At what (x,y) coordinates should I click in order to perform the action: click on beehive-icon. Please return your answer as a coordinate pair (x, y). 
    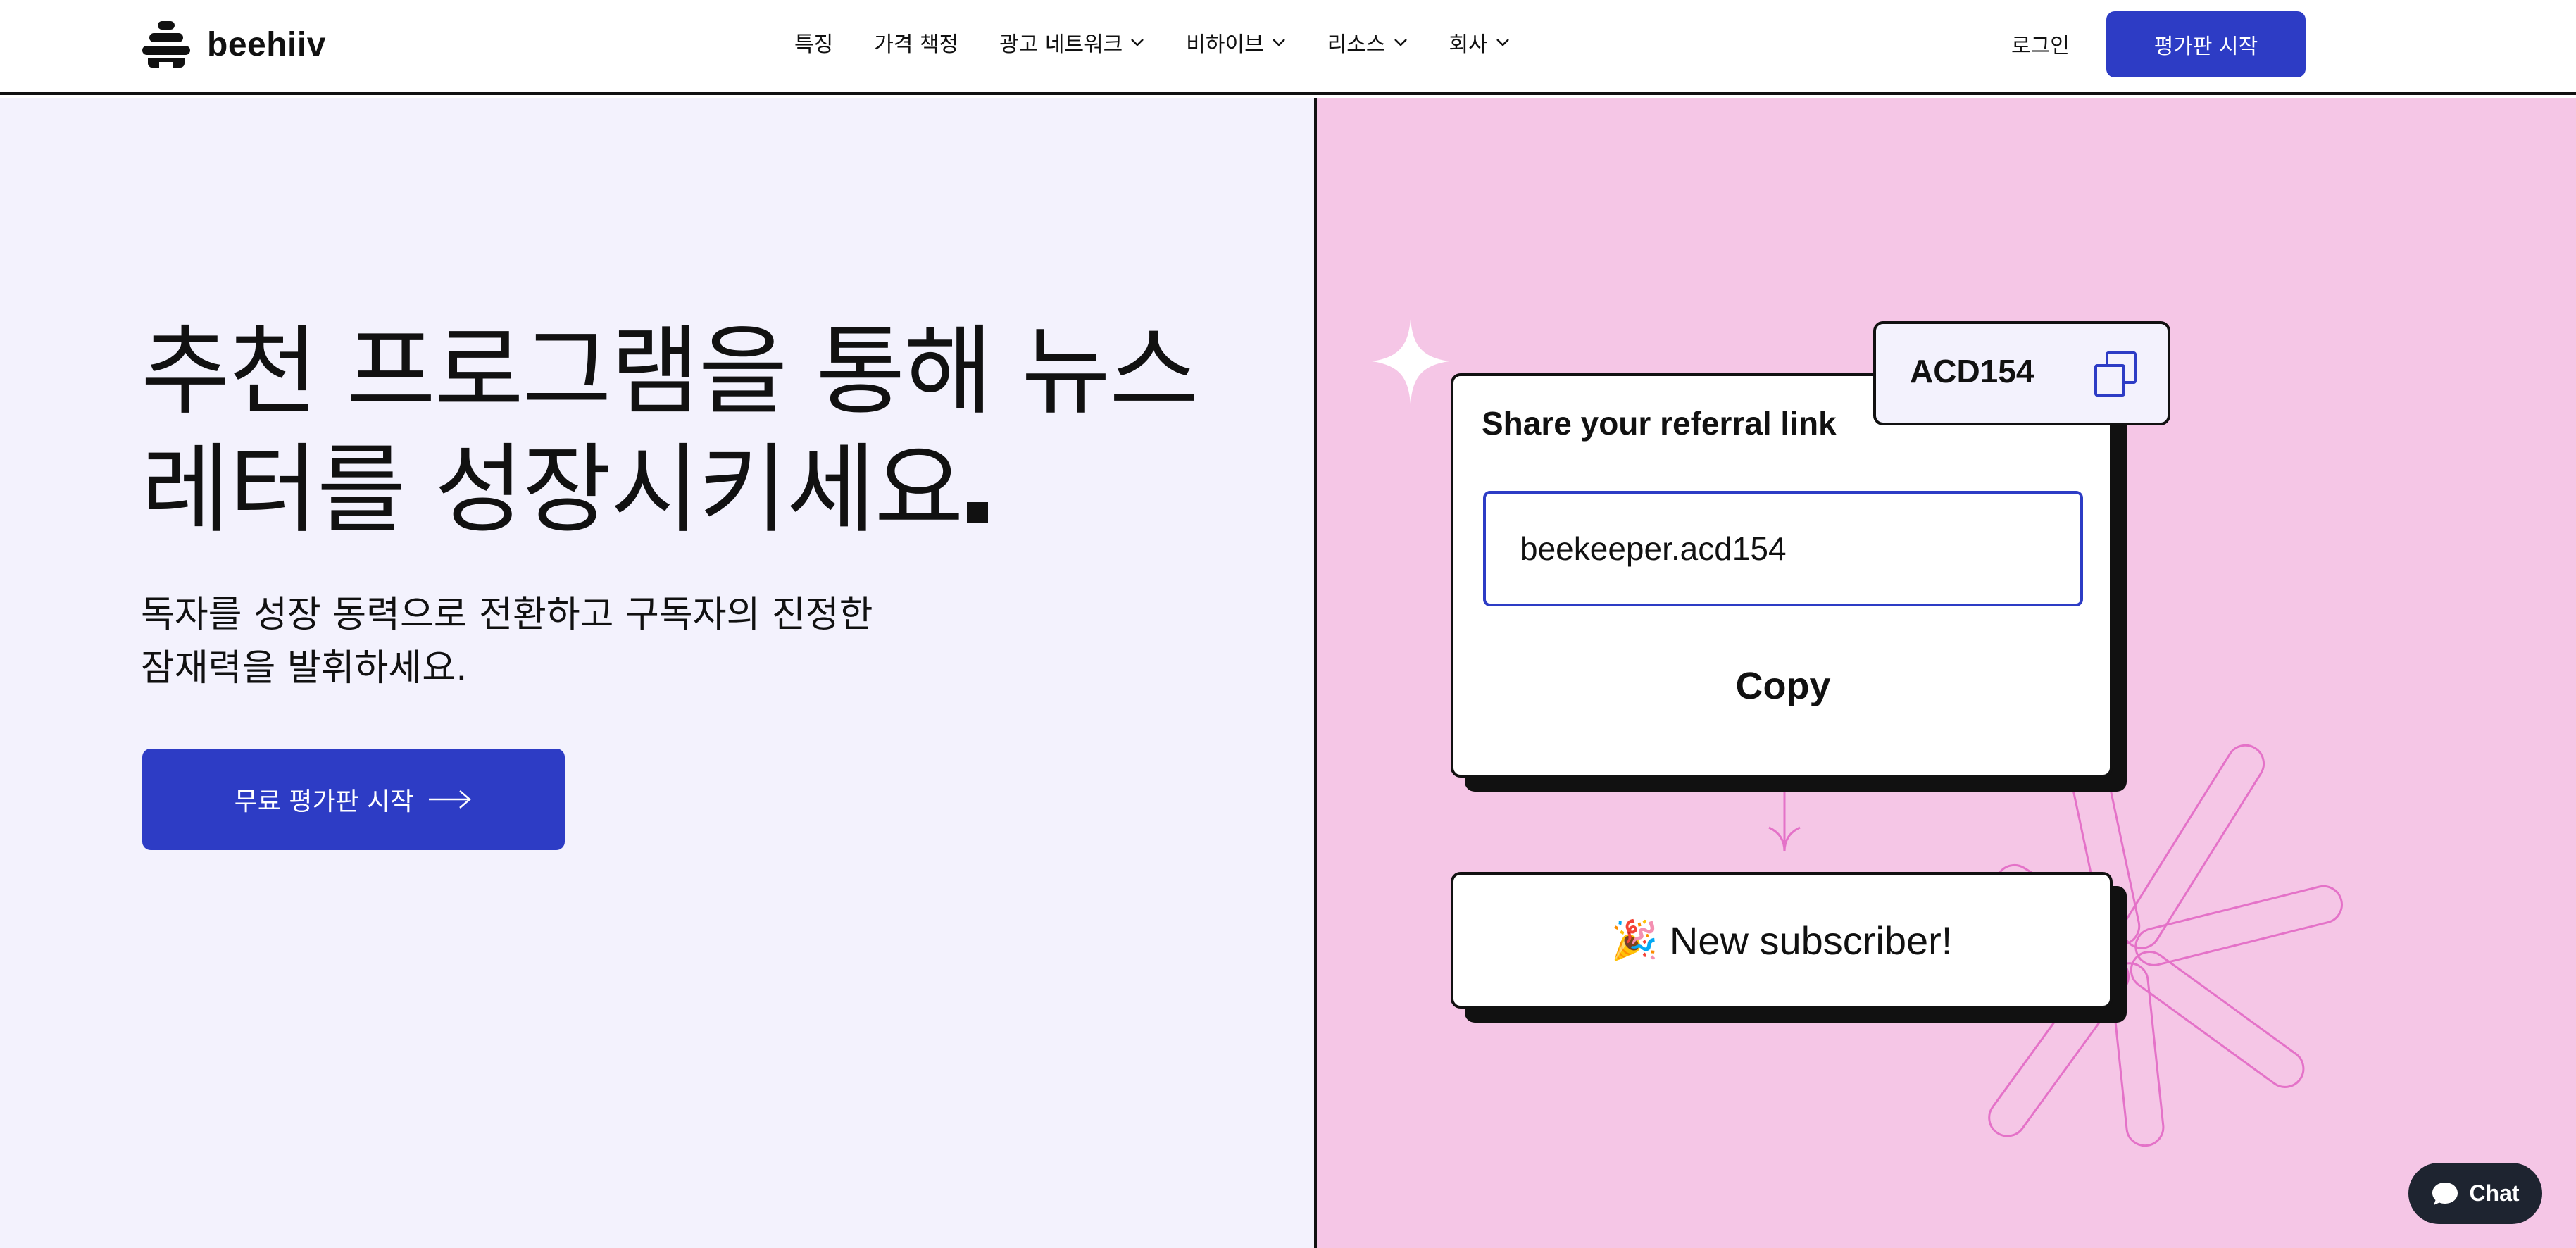
    Looking at the image, I should click on (166, 44).